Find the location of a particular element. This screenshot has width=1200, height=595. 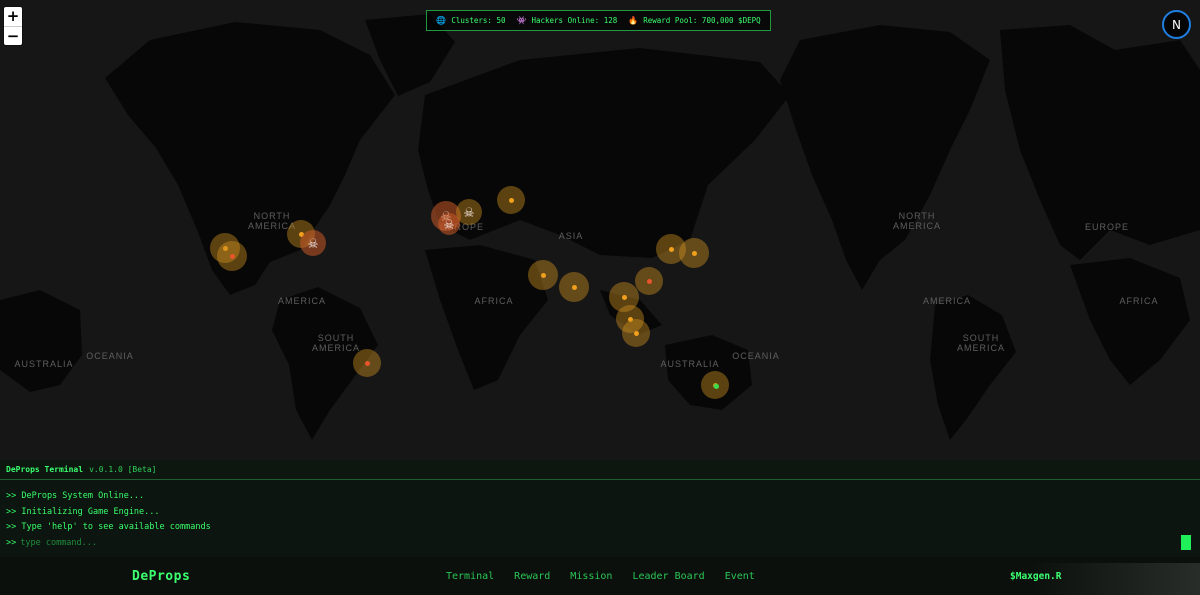

terminal-cursor is located at coordinates (1186, 542).